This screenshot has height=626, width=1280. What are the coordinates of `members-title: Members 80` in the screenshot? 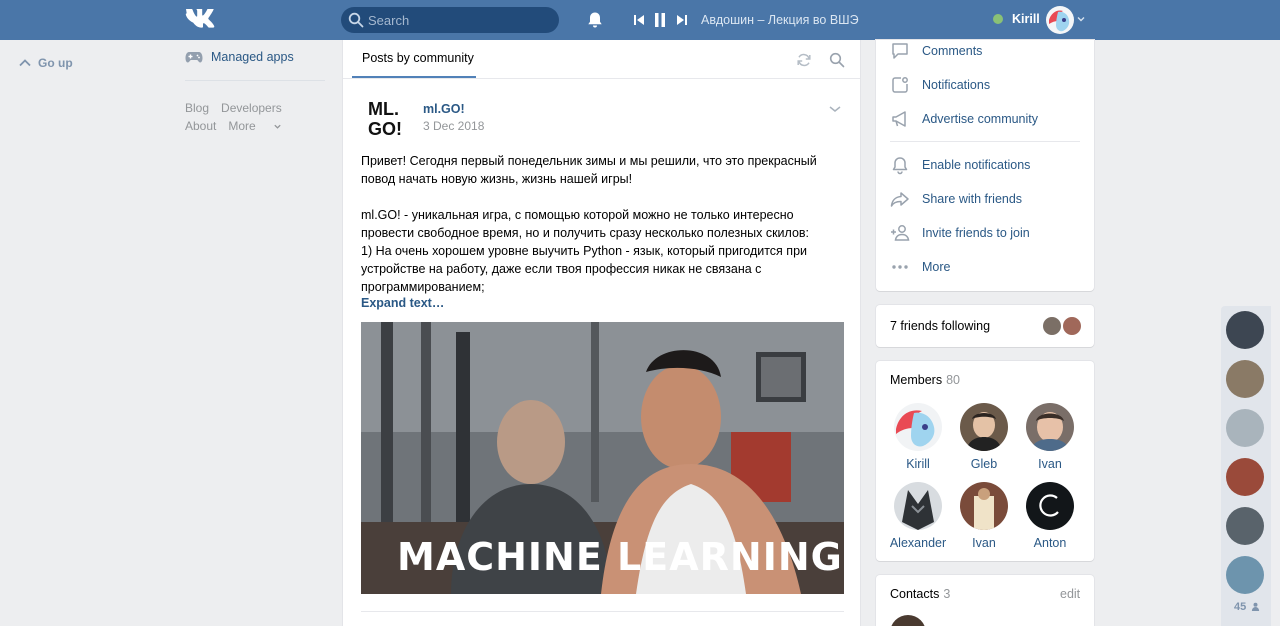 It's located at (925, 380).